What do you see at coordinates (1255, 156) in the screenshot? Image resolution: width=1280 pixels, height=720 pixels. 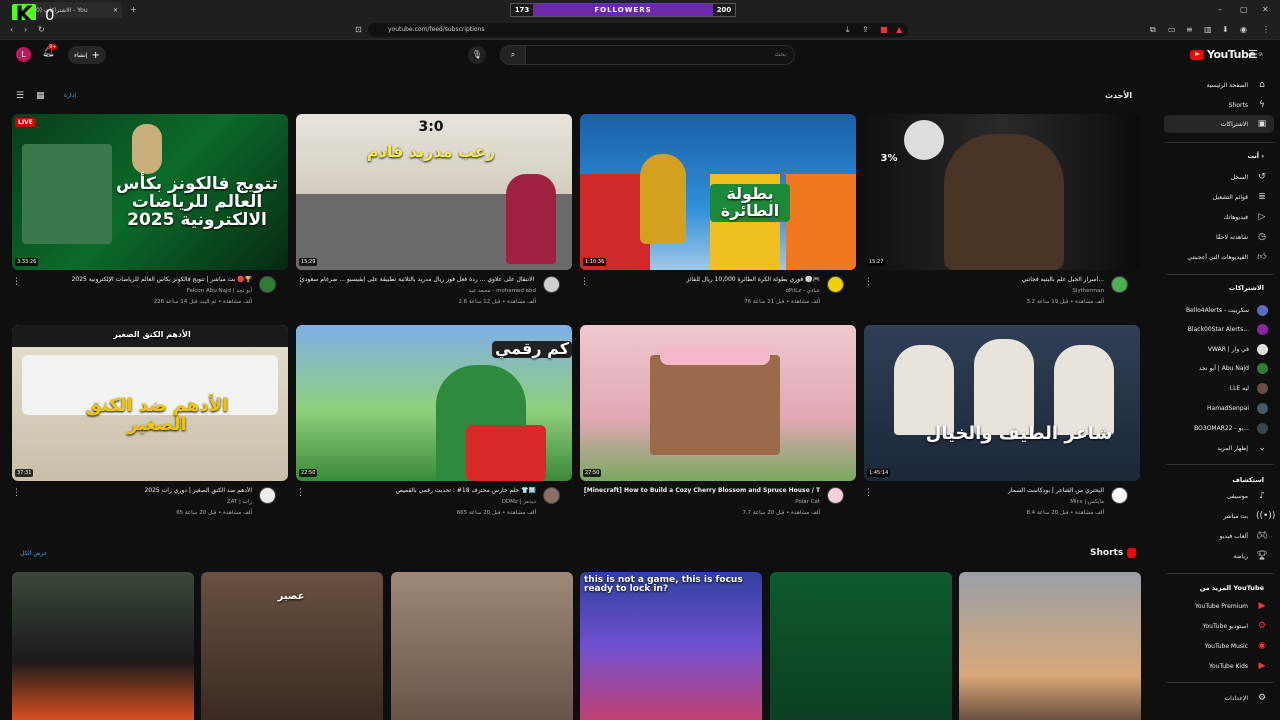 I see `you-section-heading: أنت ›` at bounding box center [1255, 156].